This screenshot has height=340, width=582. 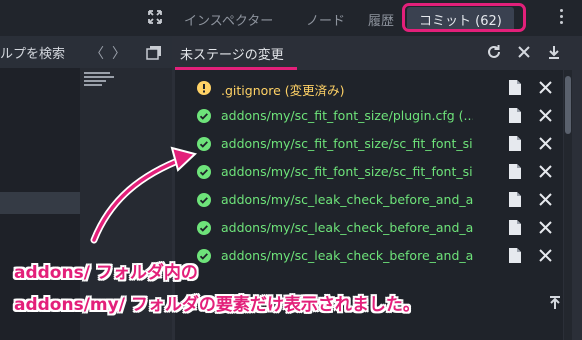 I want to click on annotation-arrow, so click(x=144, y=195).